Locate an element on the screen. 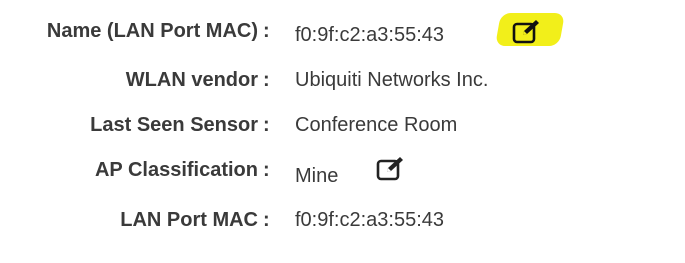  field-label-lan-port-mac: LAN Port MAC is located at coordinates (189, 220).